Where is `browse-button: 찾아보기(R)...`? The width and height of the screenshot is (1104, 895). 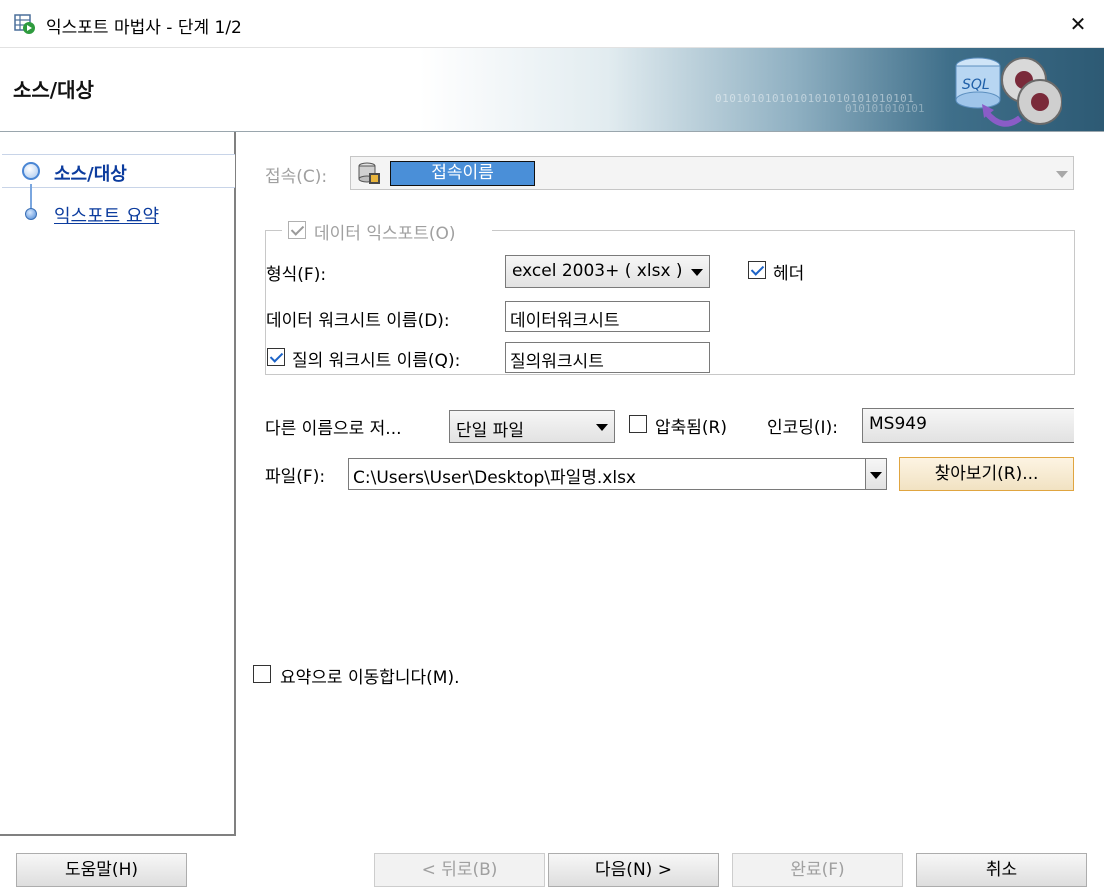
browse-button: 찾아보기(R)... is located at coordinates (986, 474).